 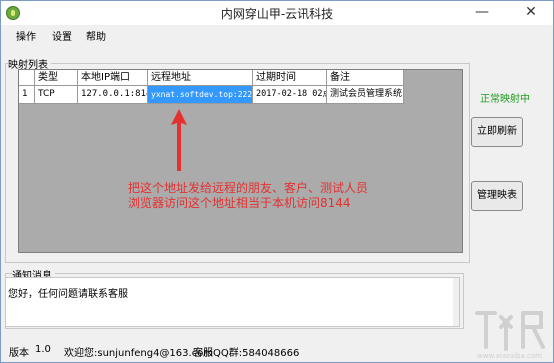 I want to click on row-index: 1, so click(x=27, y=95).